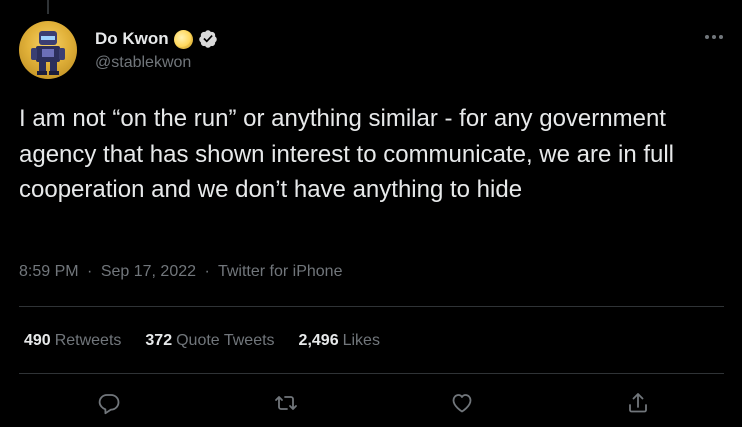  I want to click on retweet-icon, so click(286, 403).